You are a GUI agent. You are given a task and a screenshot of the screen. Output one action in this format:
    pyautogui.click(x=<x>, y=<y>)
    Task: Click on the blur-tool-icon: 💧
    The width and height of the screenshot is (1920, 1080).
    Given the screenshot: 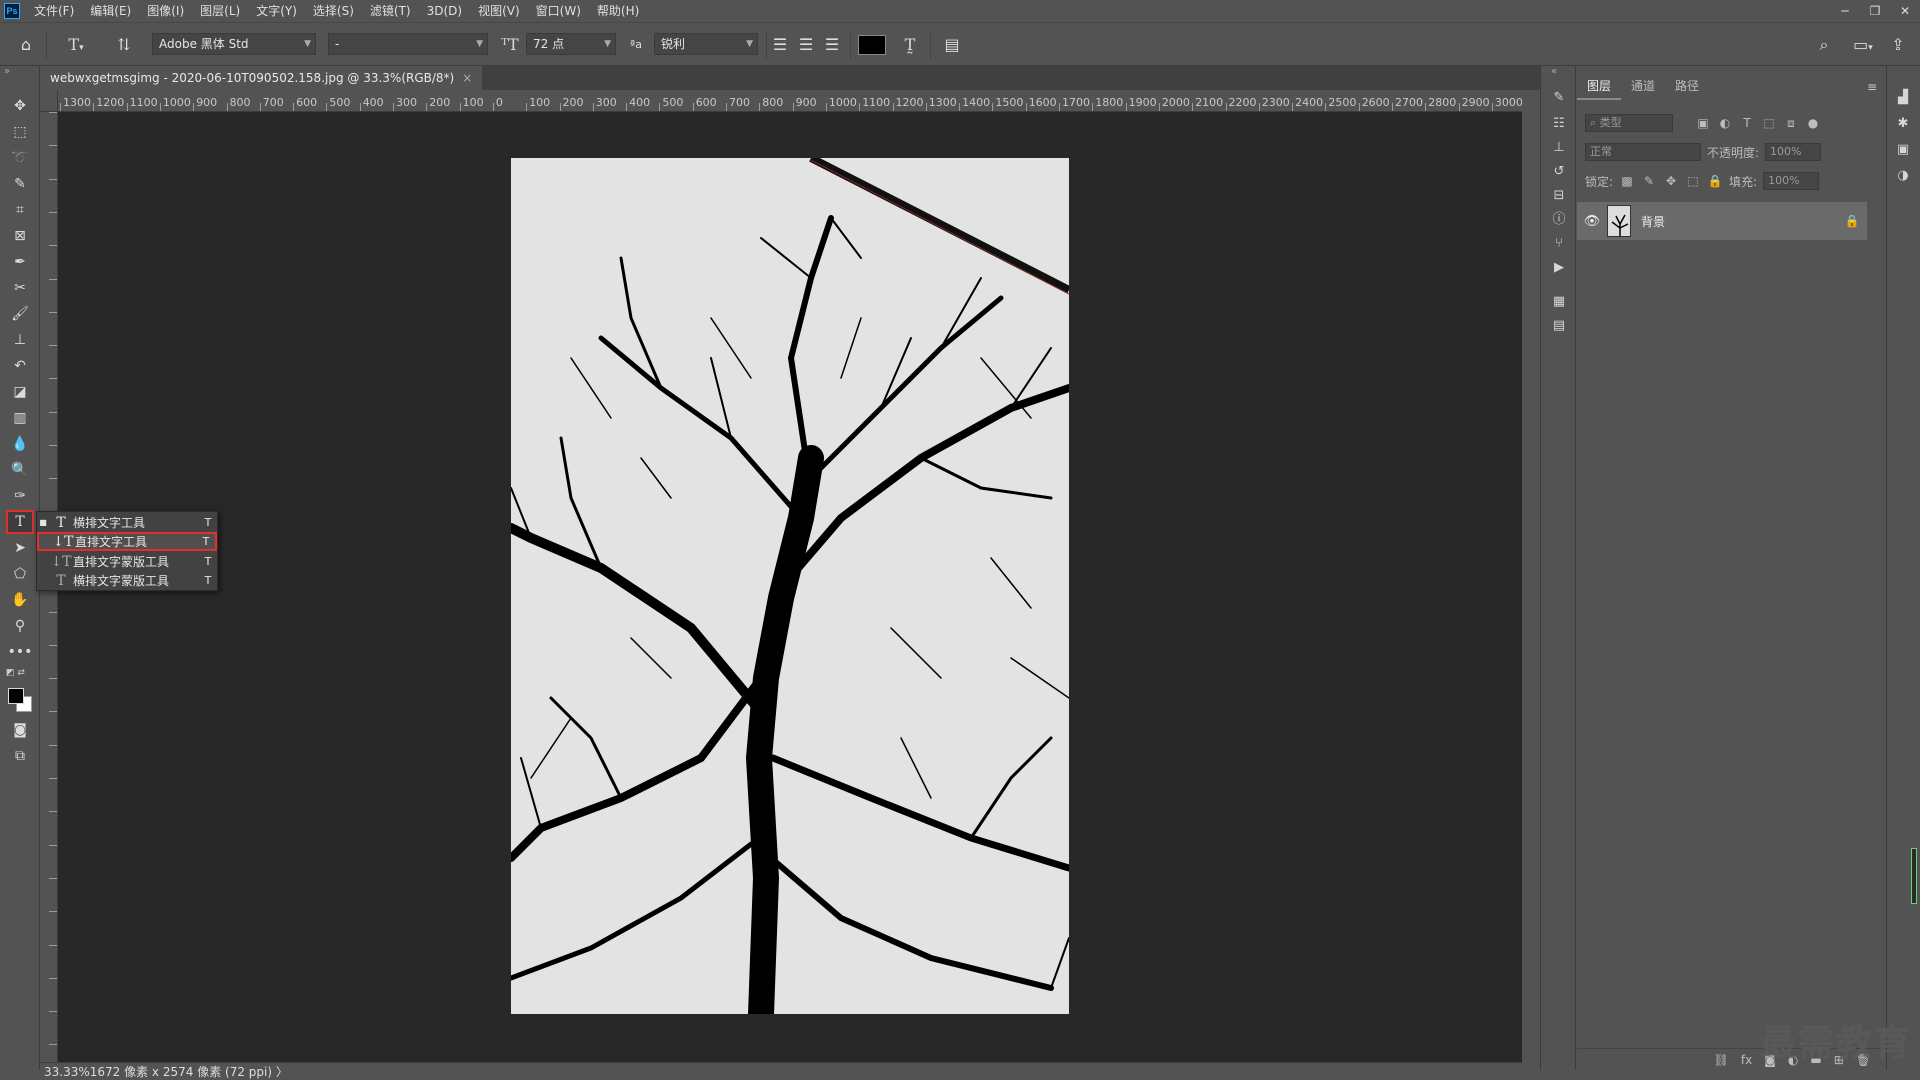 What is the action you would take?
    pyautogui.click(x=20, y=444)
    